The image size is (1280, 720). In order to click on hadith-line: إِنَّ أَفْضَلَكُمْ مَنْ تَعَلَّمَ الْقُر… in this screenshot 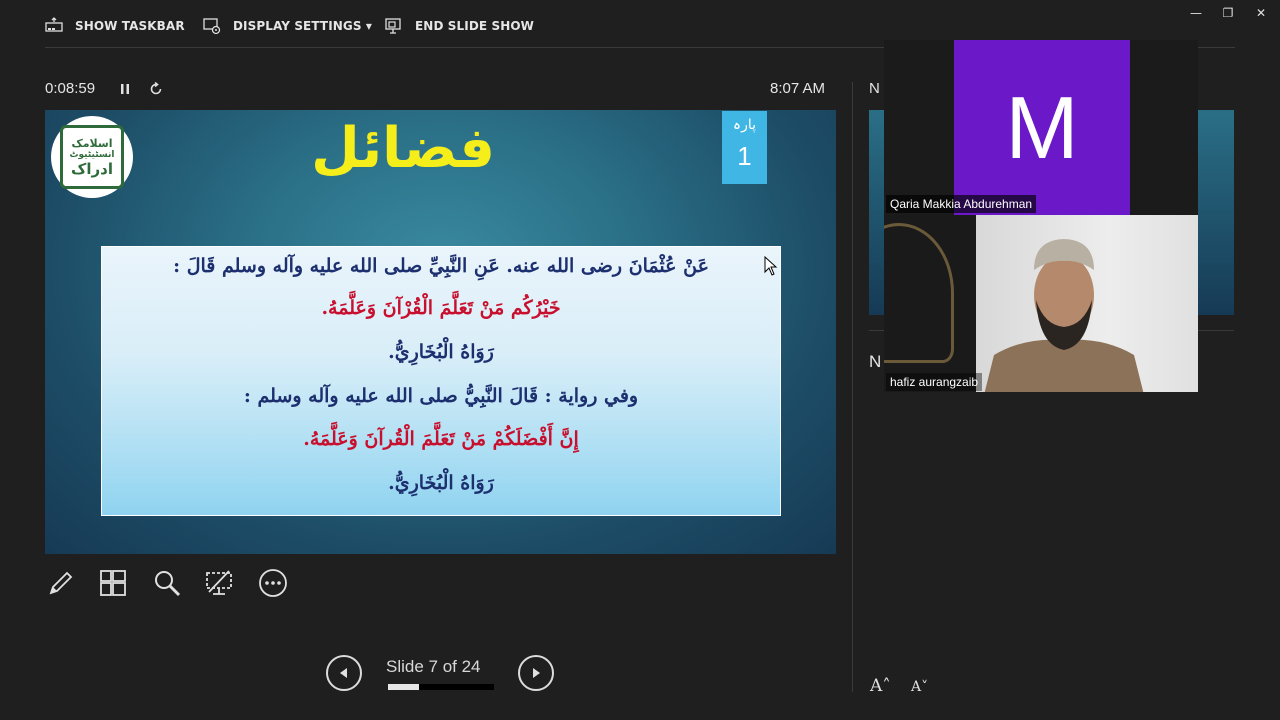, I will do `click(441, 439)`.